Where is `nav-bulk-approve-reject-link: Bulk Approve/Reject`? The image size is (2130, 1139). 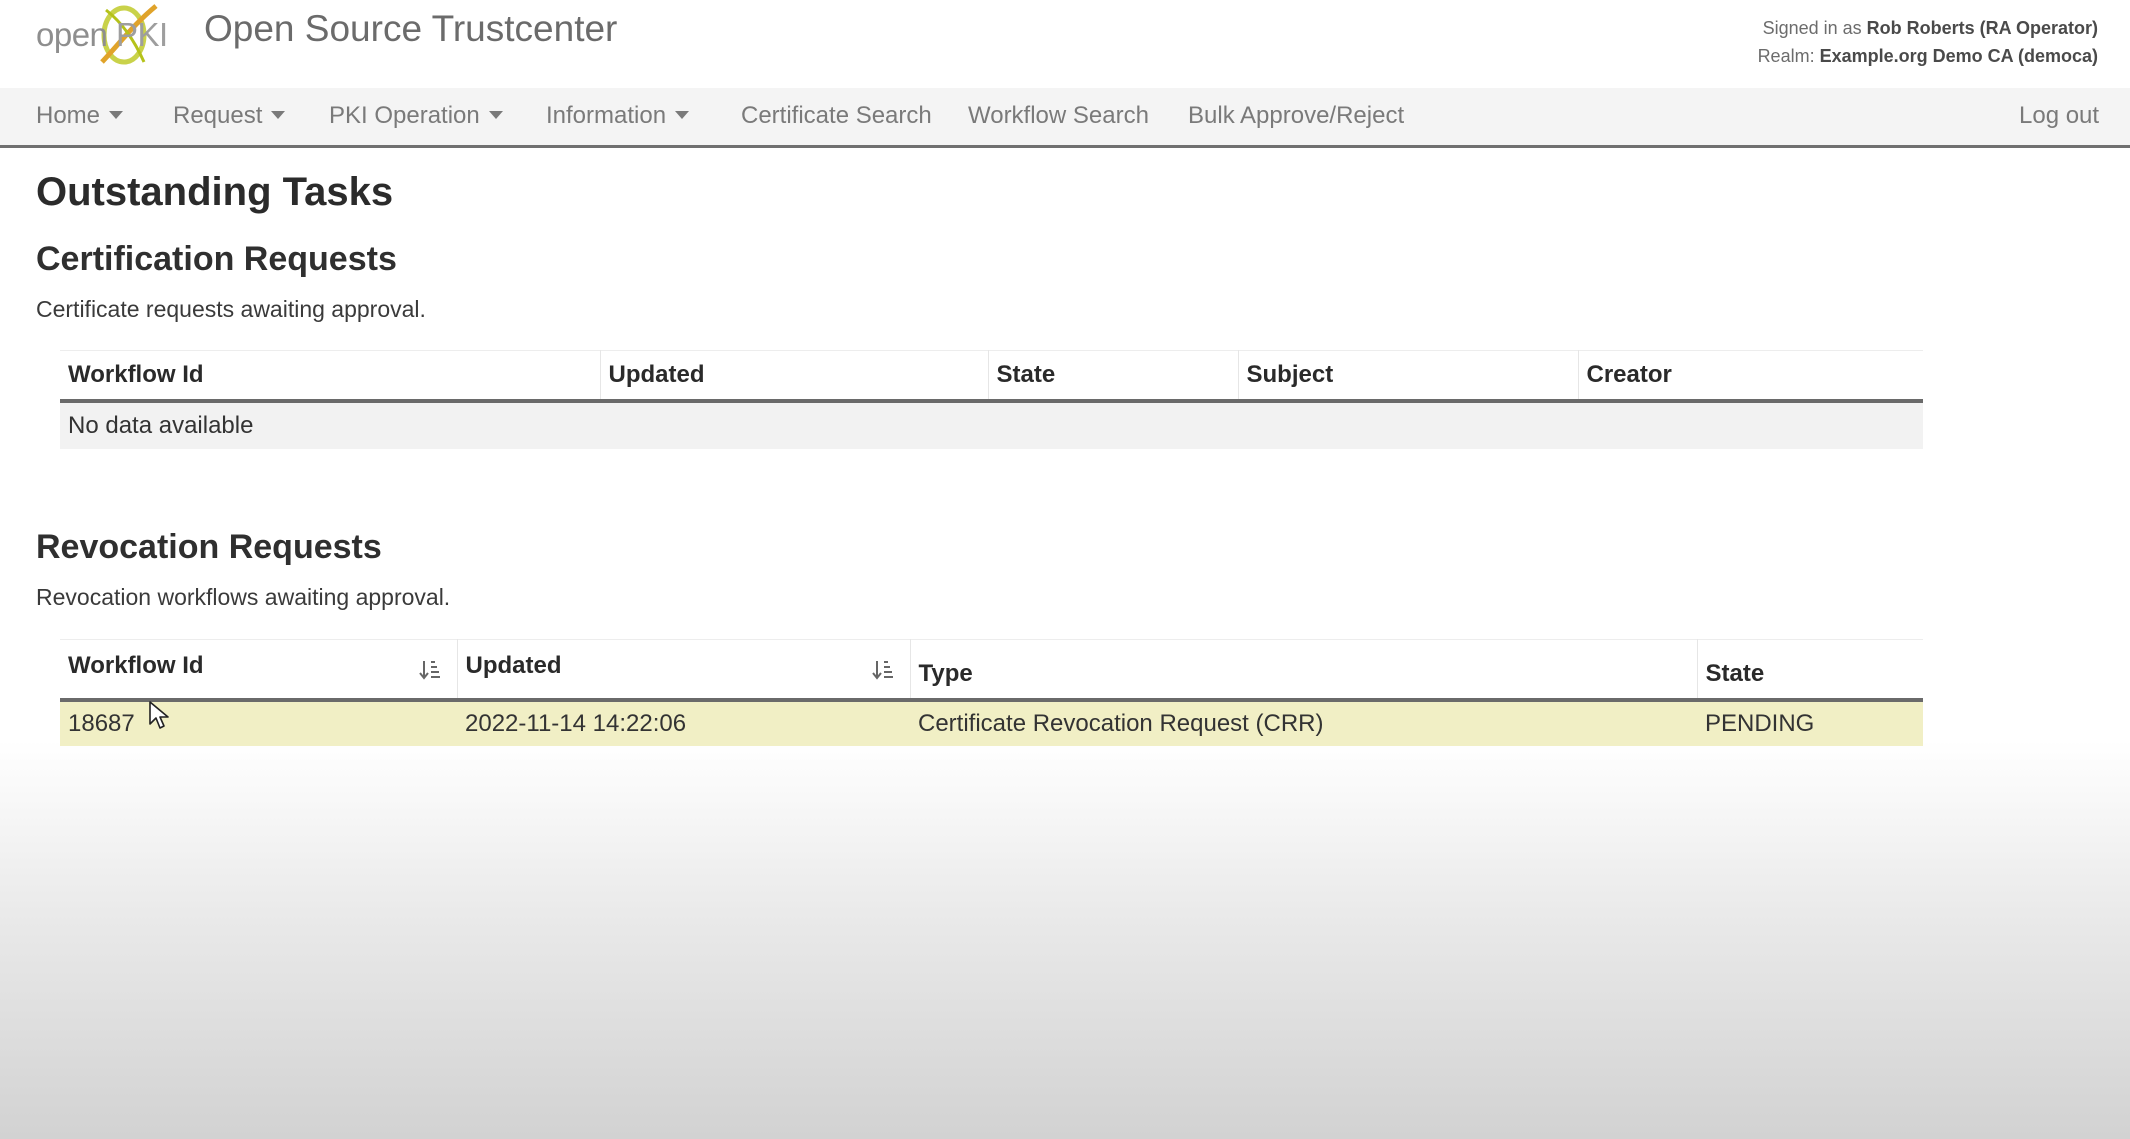 nav-bulk-approve-reject-link: Bulk Approve/Reject is located at coordinates (1296, 116).